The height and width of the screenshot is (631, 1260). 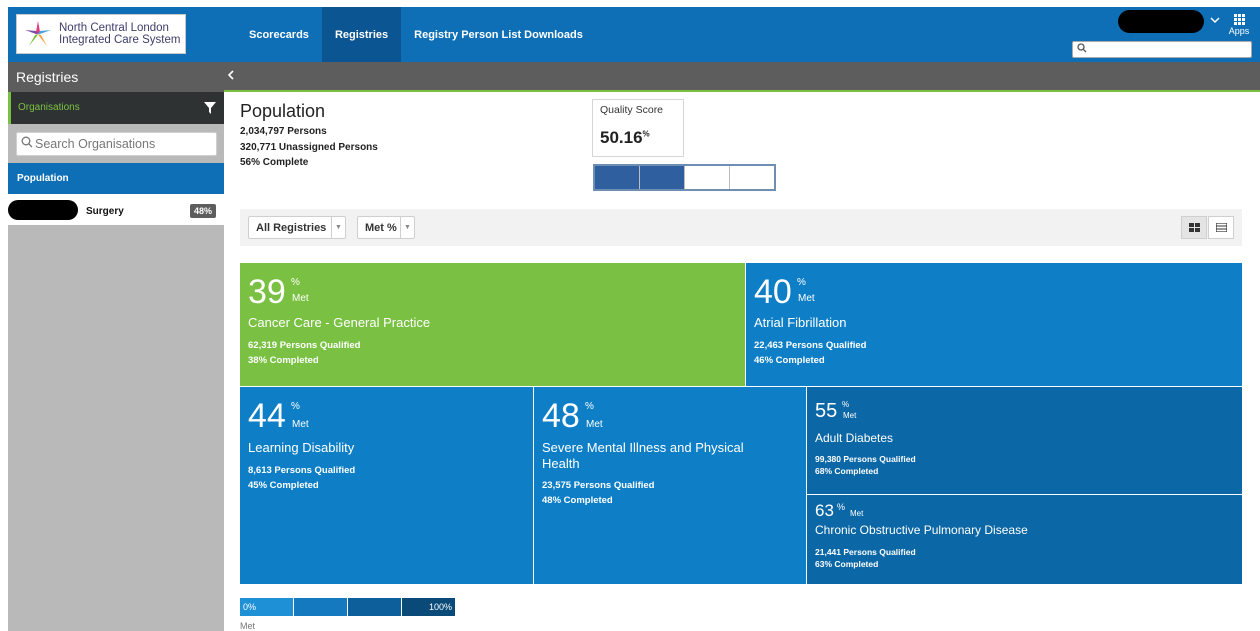 I want to click on tile-completed: 46% Completed, so click(x=789, y=360).